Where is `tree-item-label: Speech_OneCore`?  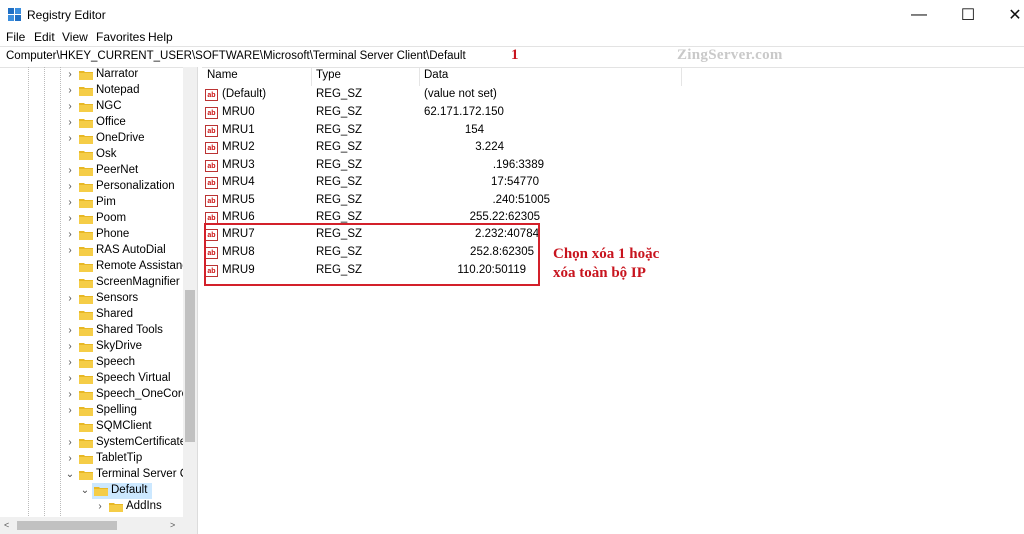
tree-item-label: Speech_OneCore is located at coordinates (142, 394).